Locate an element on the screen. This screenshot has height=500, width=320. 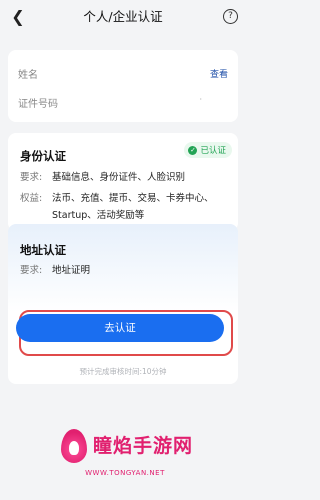
identity-title: 身份认证 is located at coordinates (43, 156).